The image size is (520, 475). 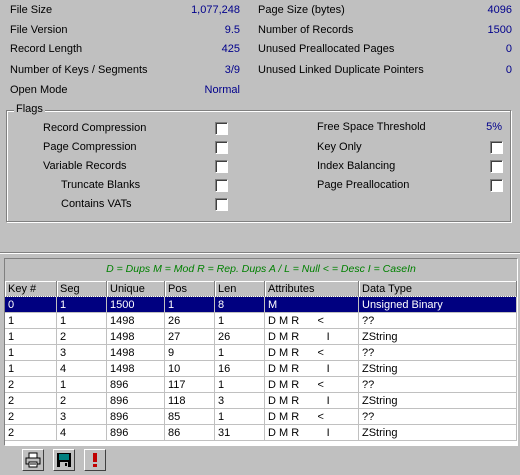 What do you see at coordinates (221, 185) in the screenshot?
I see `truncate-blanks-checkbox` at bounding box center [221, 185].